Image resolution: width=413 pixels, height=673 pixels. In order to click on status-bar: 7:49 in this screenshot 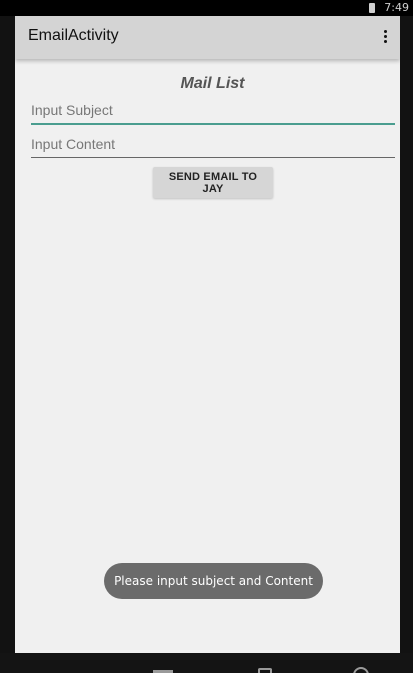, I will do `click(206, 8)`.